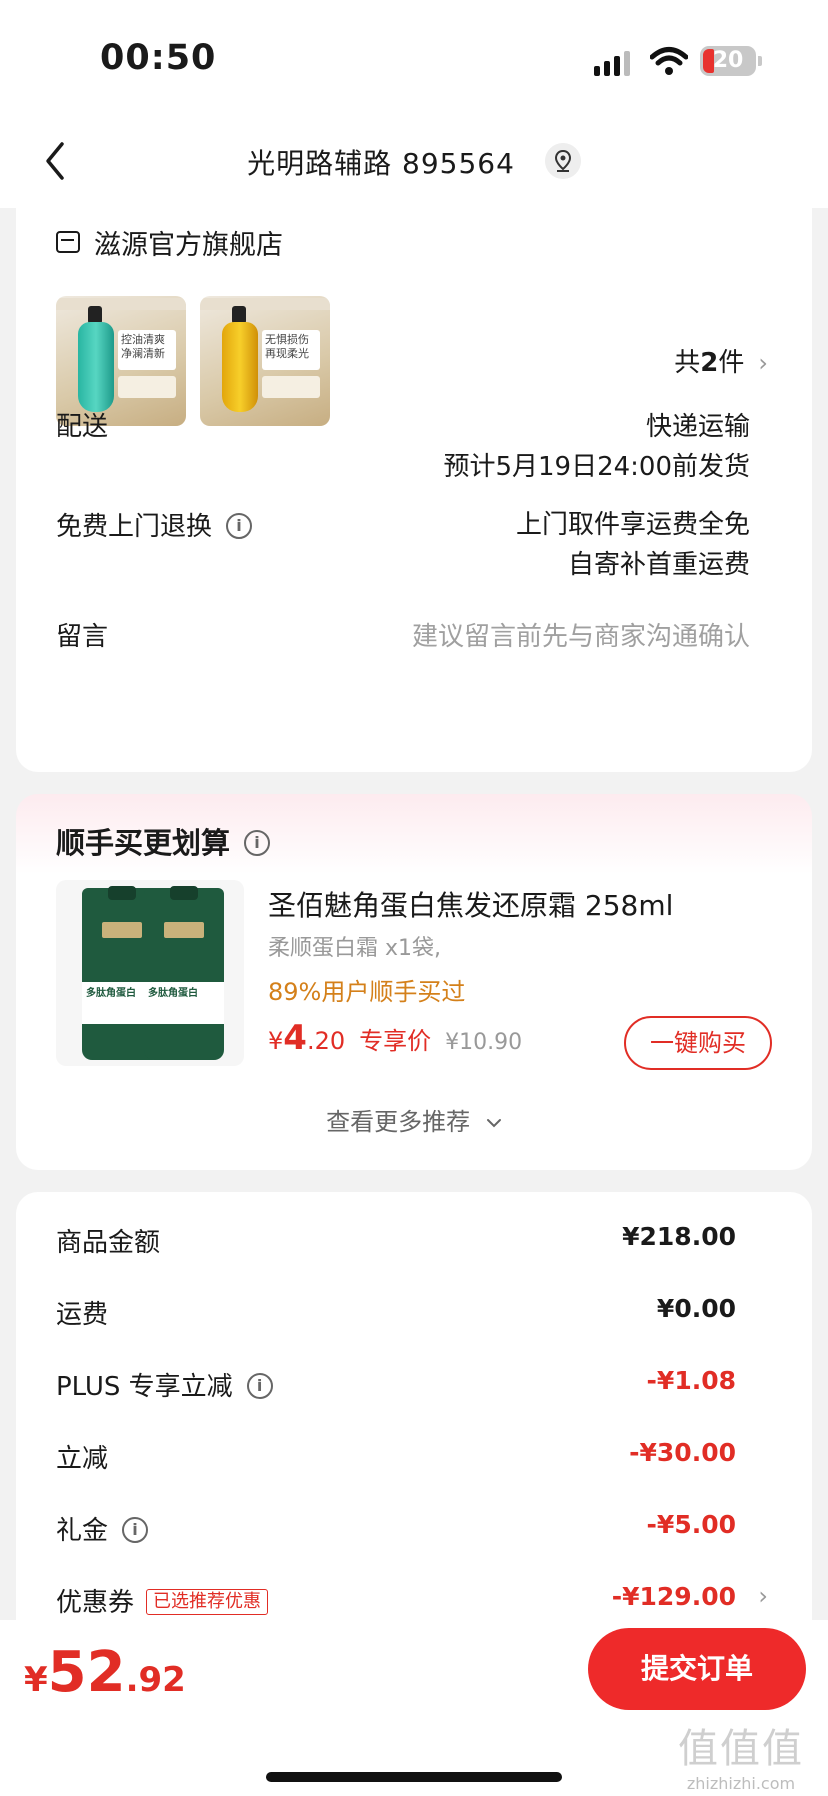 This screenshot has width=828, height=1796. What do you see at coordinates (674, 1596) in the screenshot?
I see `coupon-value: -¥129.00` at bounding box center [674, 1596].